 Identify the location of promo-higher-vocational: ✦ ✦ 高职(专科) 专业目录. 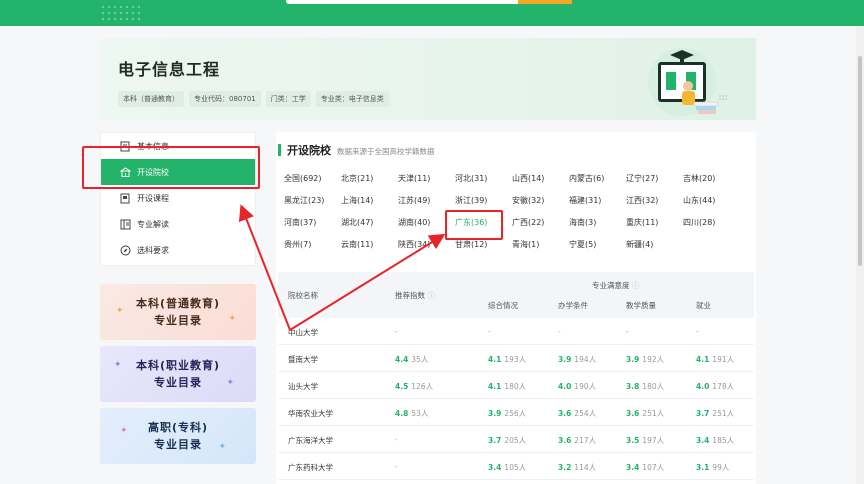
(178, 436).